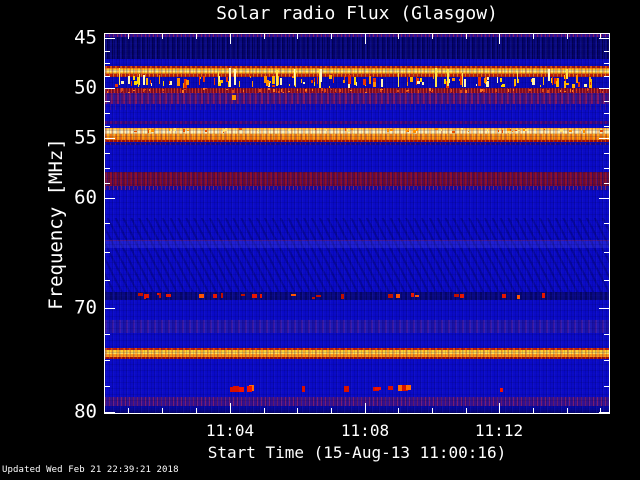 Image resolution: width=640 pixels, height=480 pixels. What do you see at coordinates (357, 452) in the screenshot?
I see `x-axis-title: Start Time (15-Aug-13 11:00:16)` at bounding box center [357, 452].